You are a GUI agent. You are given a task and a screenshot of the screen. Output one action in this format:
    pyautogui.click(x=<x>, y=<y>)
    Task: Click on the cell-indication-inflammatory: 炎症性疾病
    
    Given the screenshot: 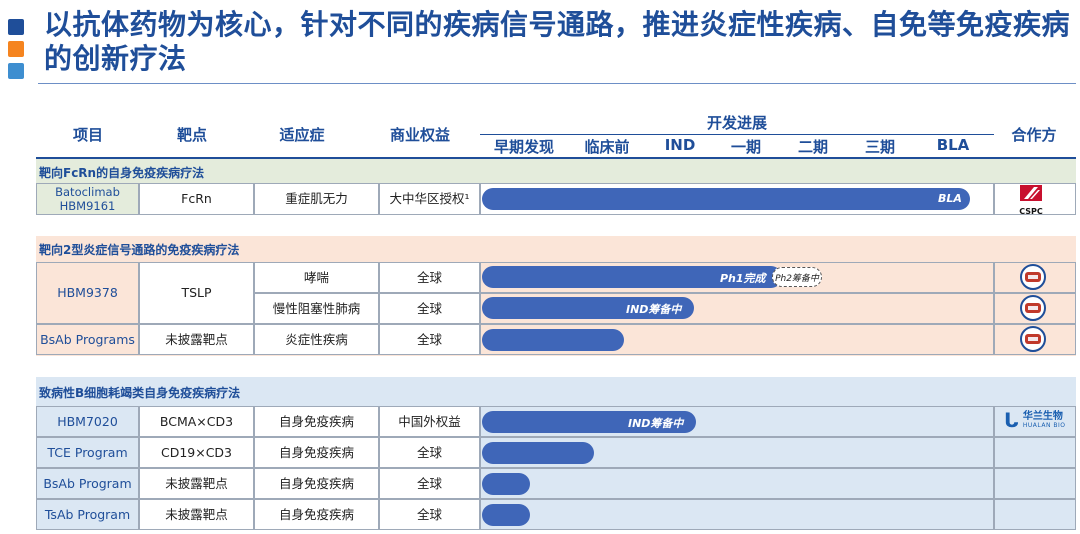 What is the action you would take?
    pyautogui.click(x=316, y=339)
    